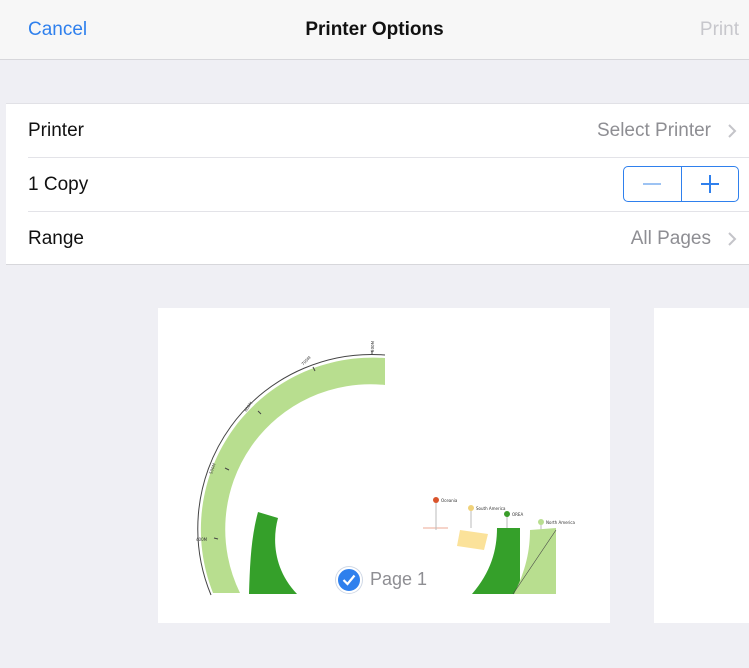 The width and height of the screenshot is (749, 668). I want to click on legend-label: OREA, so click(517, 514).